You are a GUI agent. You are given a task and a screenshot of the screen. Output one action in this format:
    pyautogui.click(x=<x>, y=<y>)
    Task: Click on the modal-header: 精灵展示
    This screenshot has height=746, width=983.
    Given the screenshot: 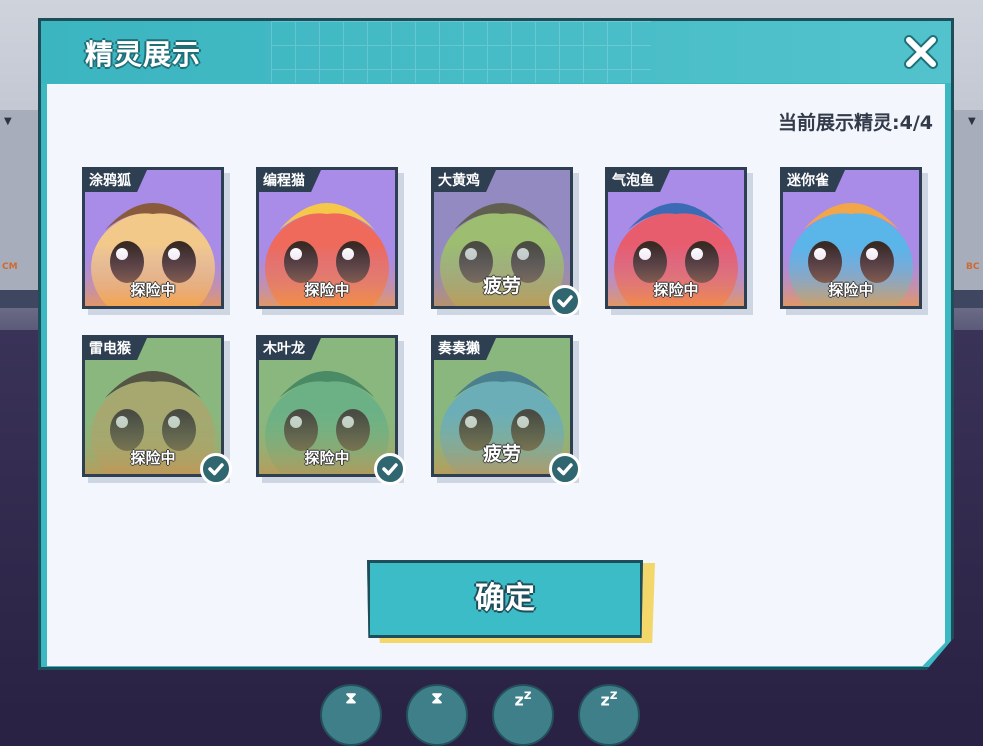 What is the action you would take?
    pyautogui.click(x=496, y=52)
    